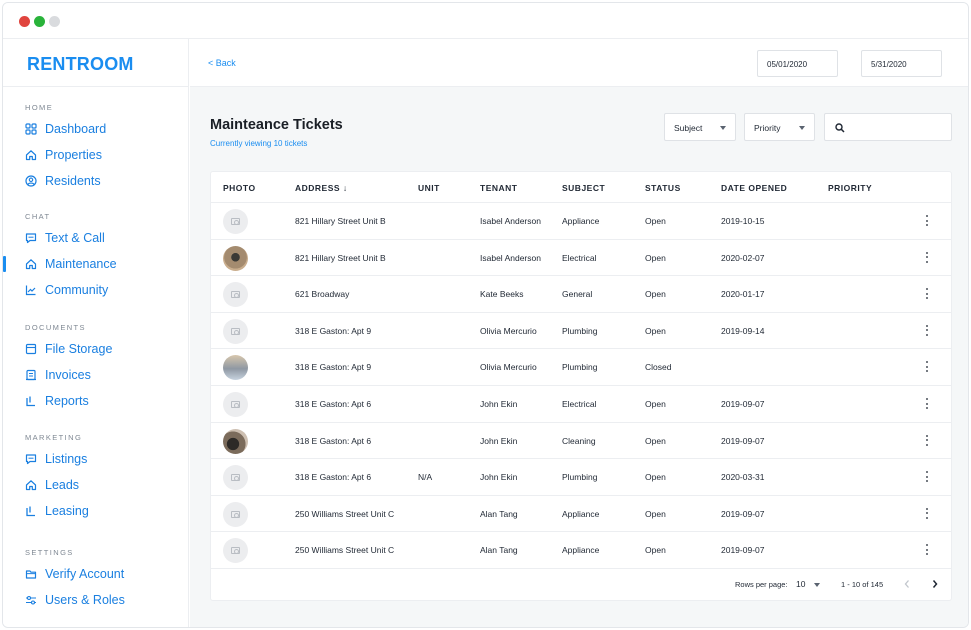 This screenshot has width=971, height=630. What do you see at coordinates (743, 550) in the screenshot?
I see `cell-date-opened: 2019-09-07` at bounding box center [743, 550].